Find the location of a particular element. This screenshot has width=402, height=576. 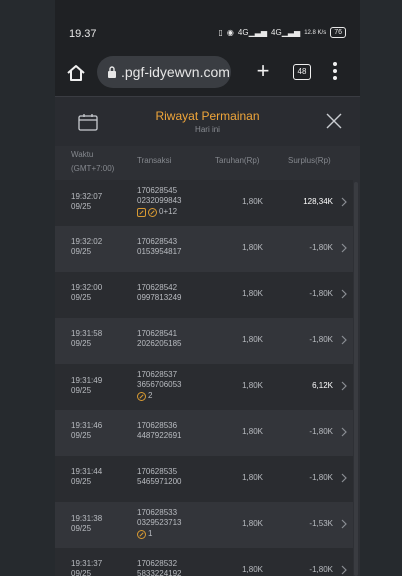

row-transaction: 170628542 0997813249 is located at coordinates (159, 293).